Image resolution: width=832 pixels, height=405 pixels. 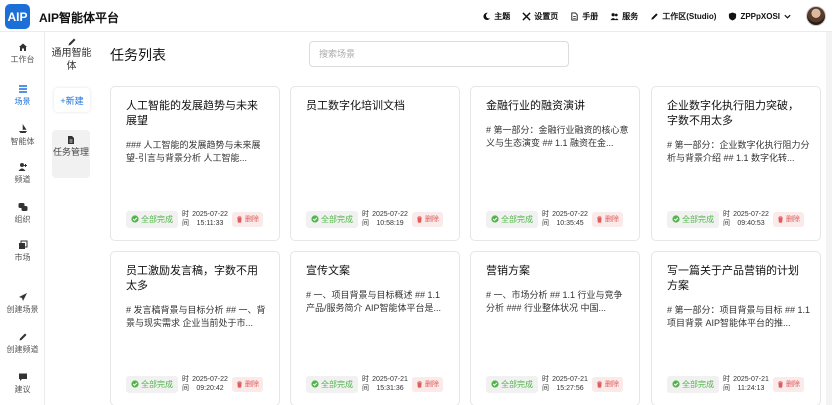 What do you see at coordinates (71, 154) in the screenshot?
I see `task-management-tab: 任务管理` at bounding box center [71, 154].